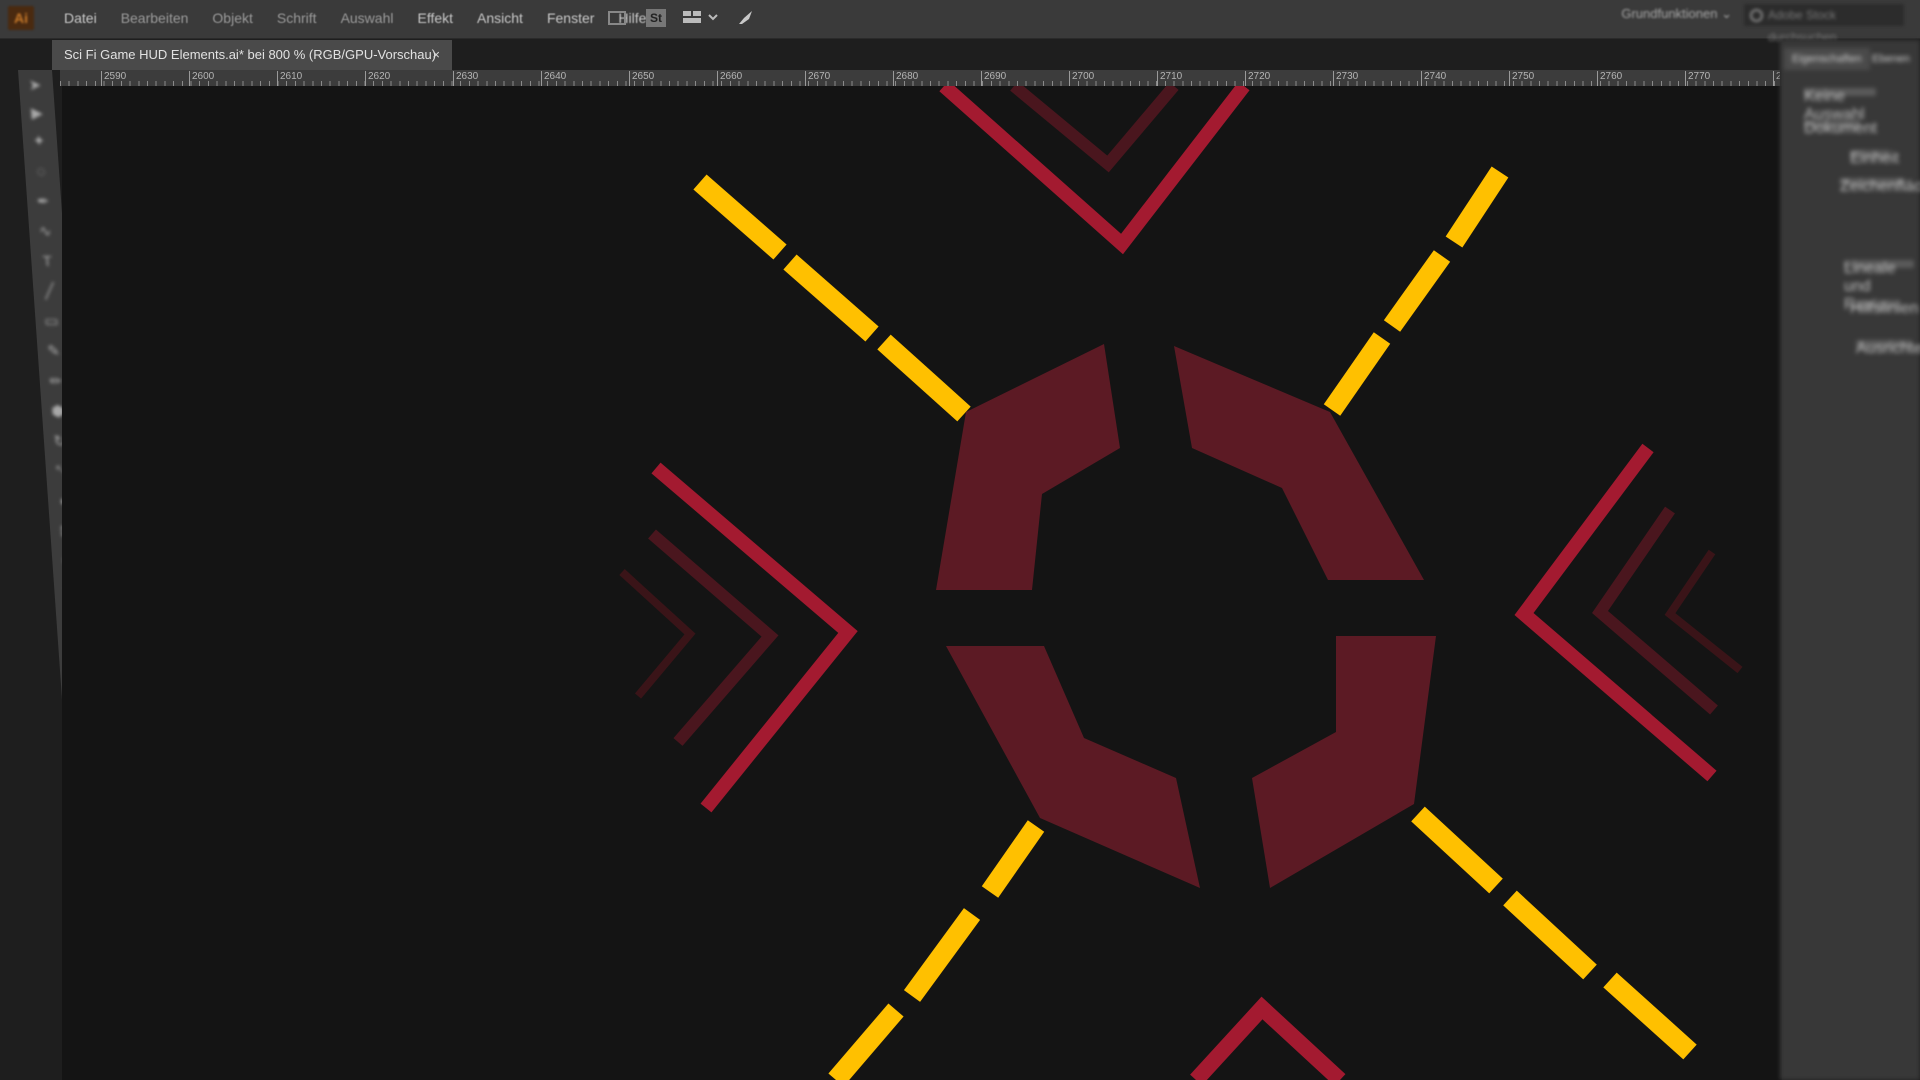 This screenshot has height=1080, width=1920. I want to click on lasso-tool-icon: ◌, so click(40, 172).